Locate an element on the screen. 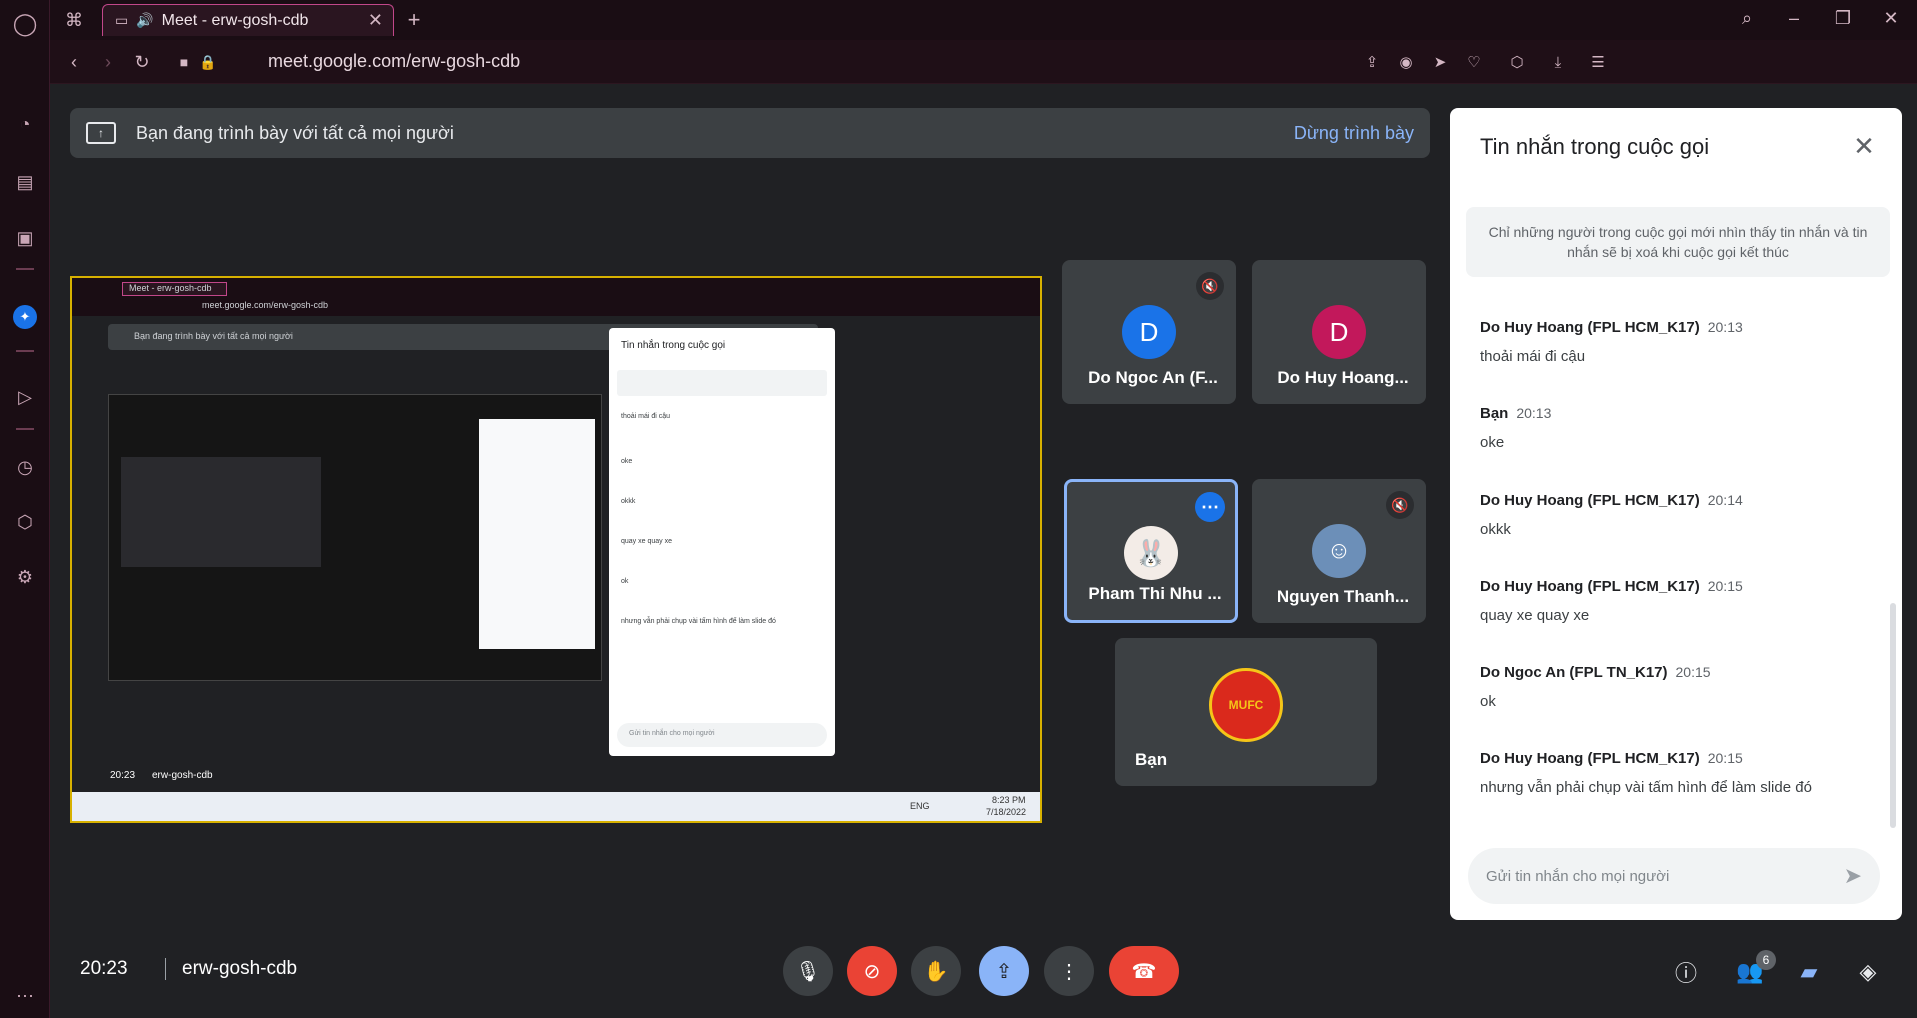 The image size is (1917, 1018). activities-icon: ◈ is located at coordinates (1868, 972).